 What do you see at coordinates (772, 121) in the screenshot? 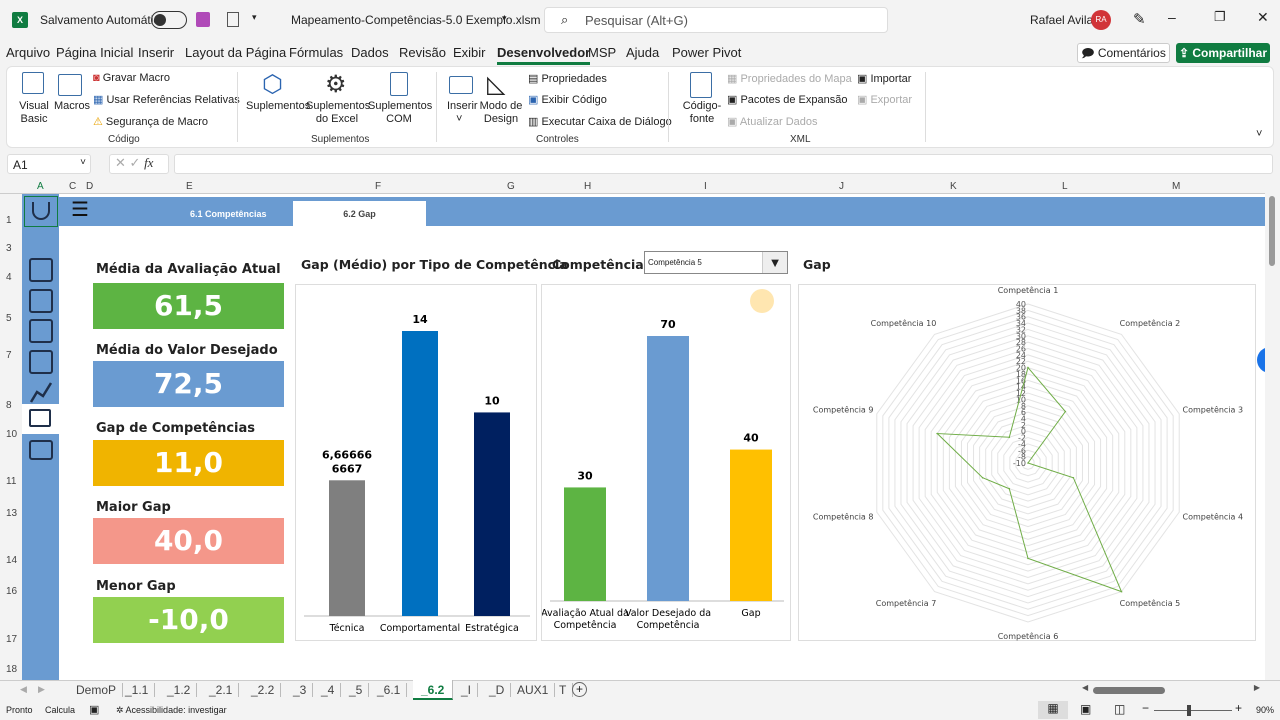
I see `refresh-data-button: ▣ Atualizar Dados` at bounding box center [772, 121].